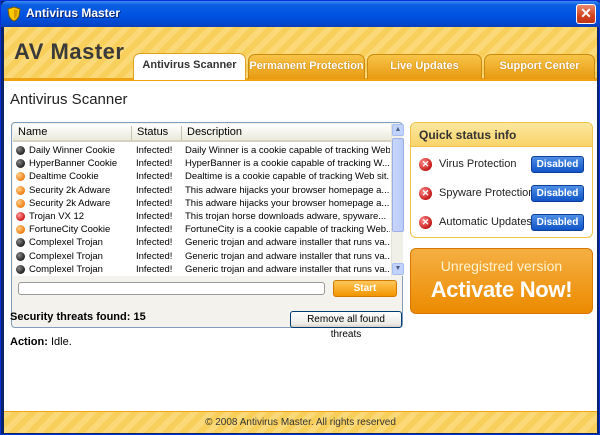  What do you see at coordinates (501, 289) in the screenshot?
I see `activate-label: Activate Now!` at bounding box center [501, 289].